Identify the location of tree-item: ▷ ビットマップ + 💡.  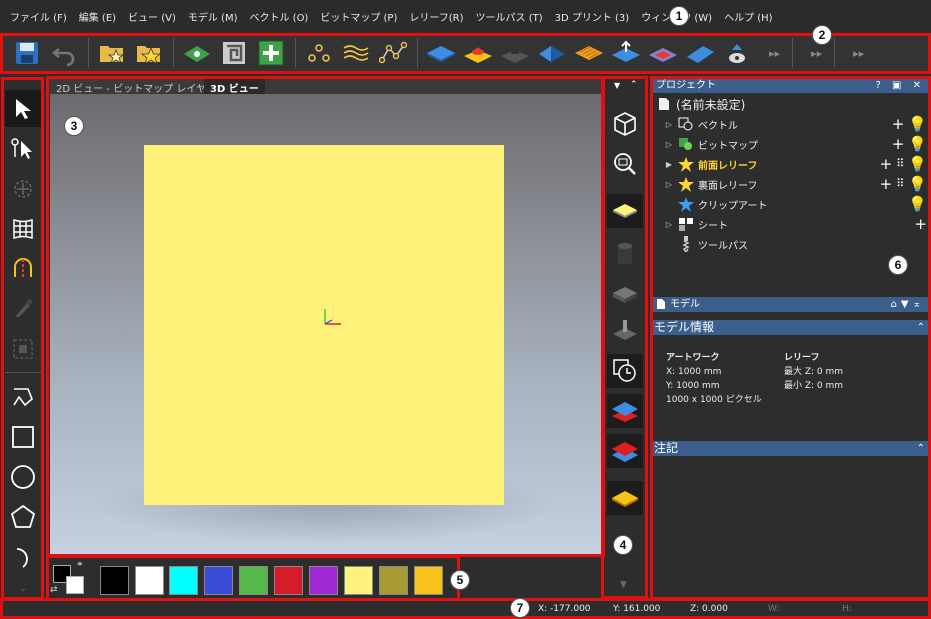
(790, 144).